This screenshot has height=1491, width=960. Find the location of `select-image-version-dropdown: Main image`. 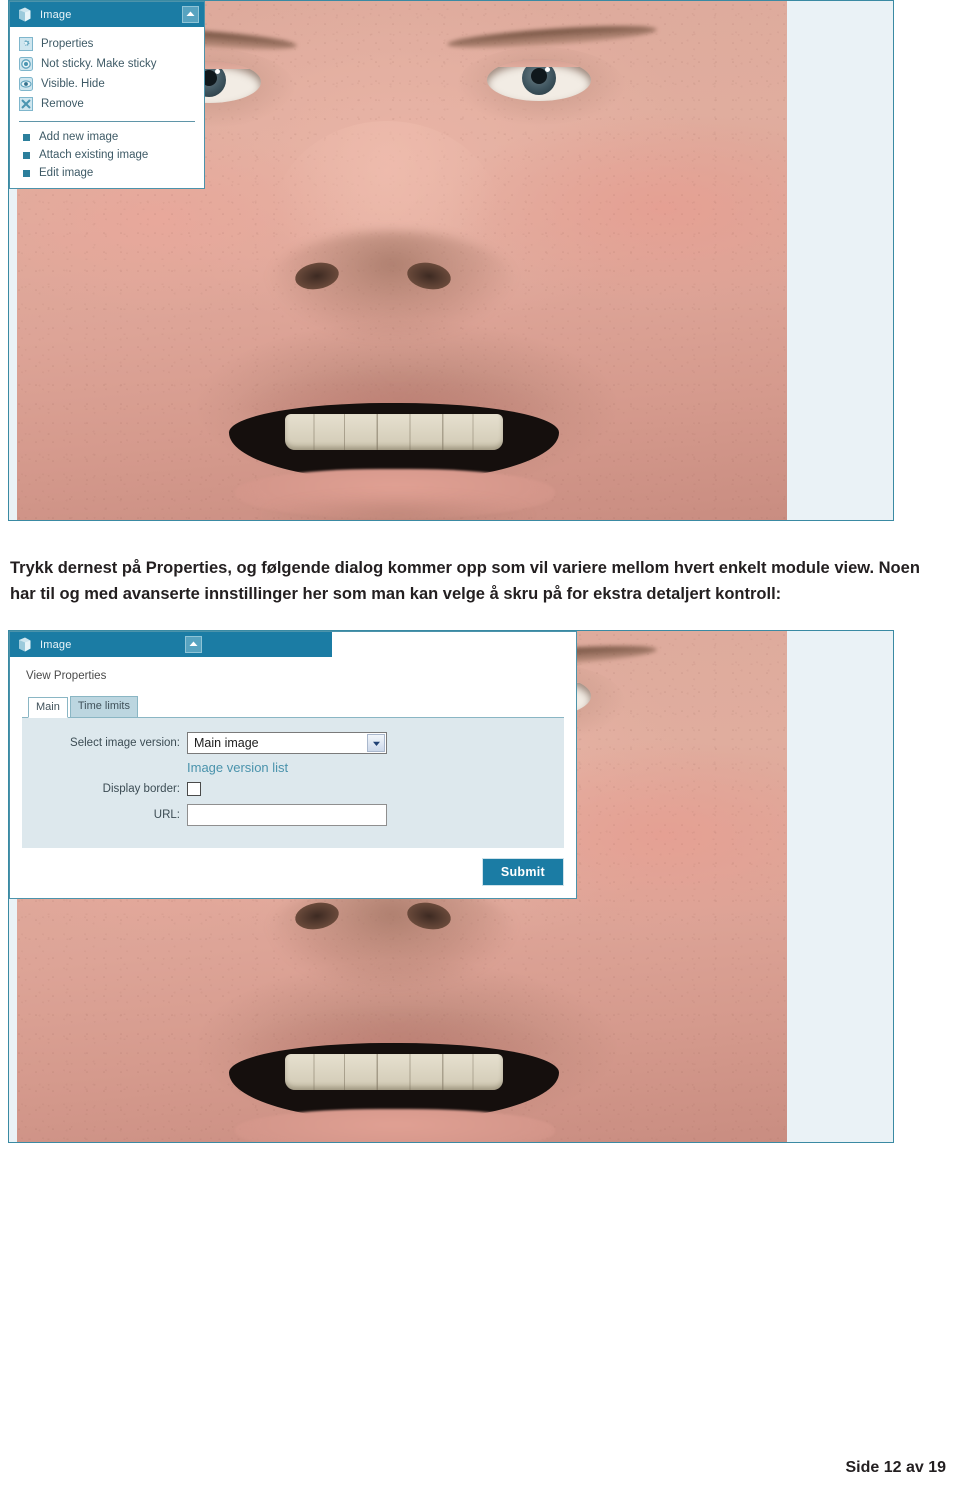

select-image-version-dropdown: Main image is located at coordinates (287, 743).